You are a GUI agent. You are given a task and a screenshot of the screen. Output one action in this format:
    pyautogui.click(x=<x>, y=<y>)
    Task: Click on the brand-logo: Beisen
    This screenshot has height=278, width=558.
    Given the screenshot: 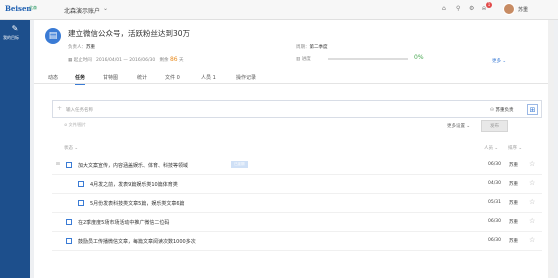 What is the action you would take?
    pyautogui.click(x=18, y=8)
    